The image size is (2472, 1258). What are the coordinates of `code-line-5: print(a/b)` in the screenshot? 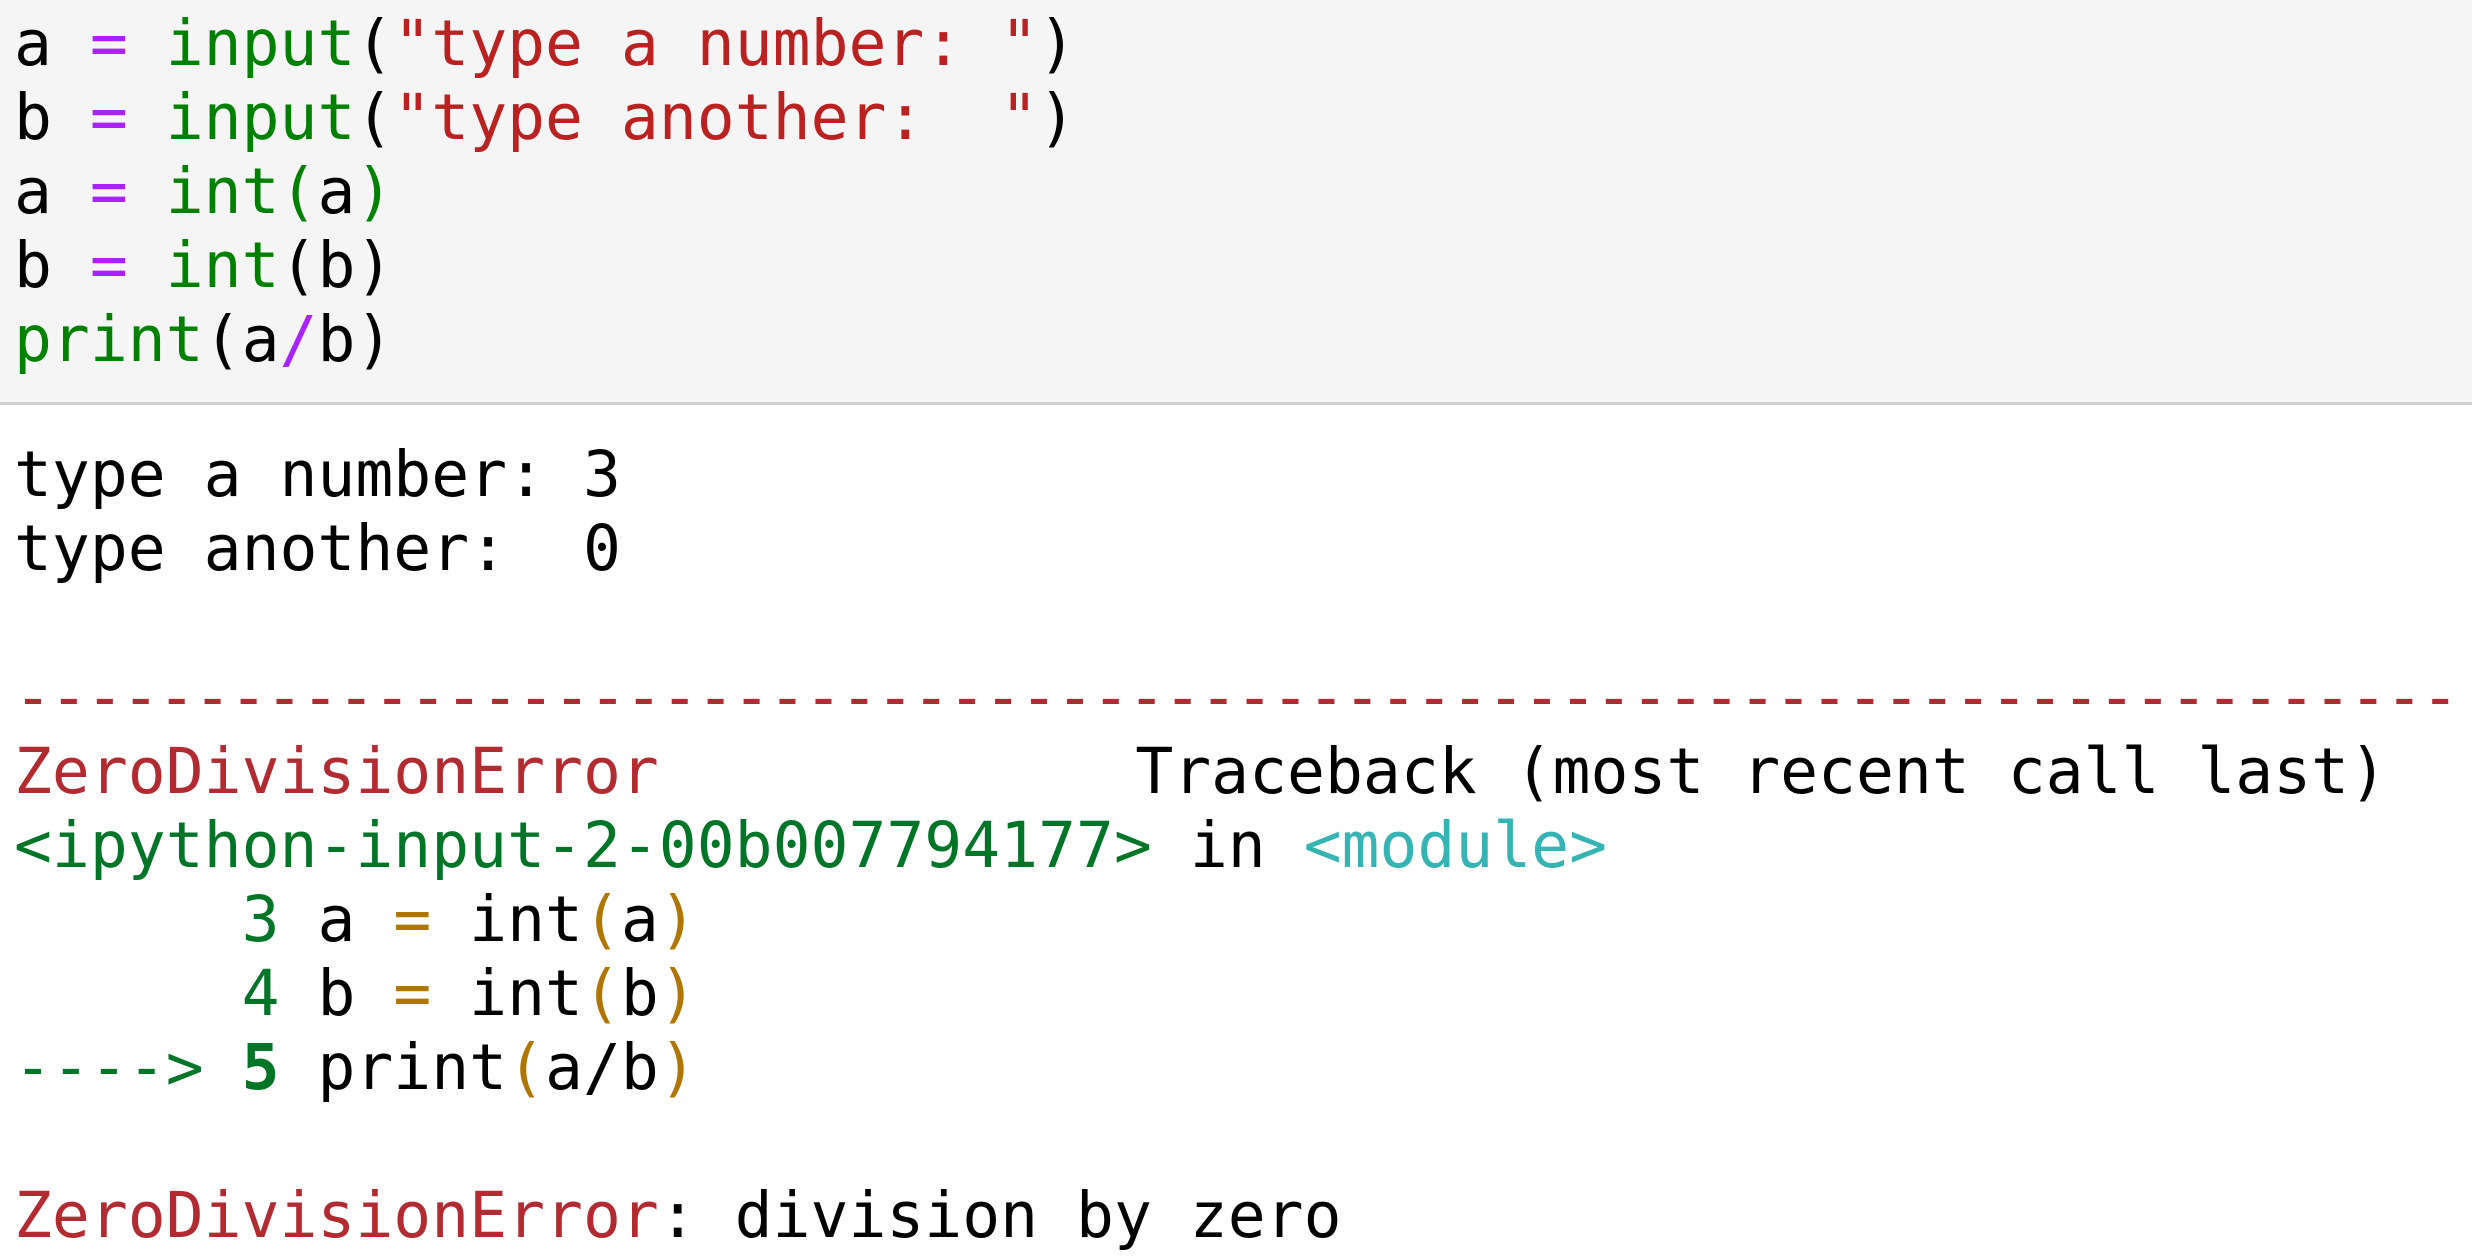 It's located at (203, 340).